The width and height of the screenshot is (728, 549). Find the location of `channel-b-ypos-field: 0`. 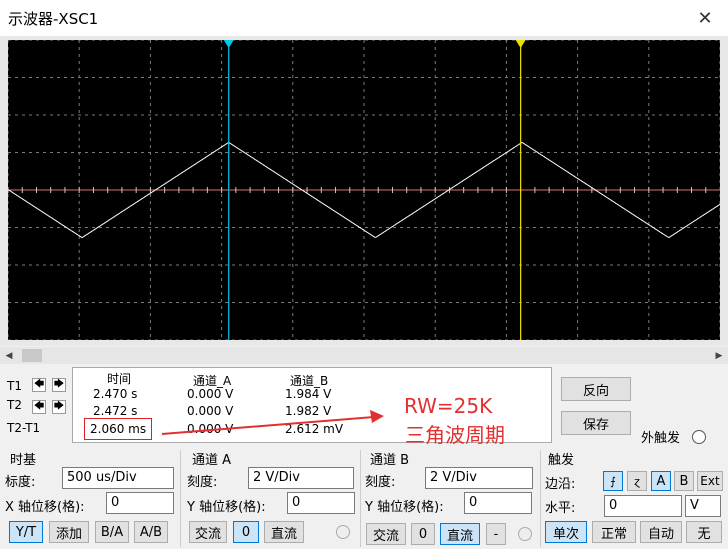

channel-b-ypos-field: 0 is located at coordinates (498, 503).